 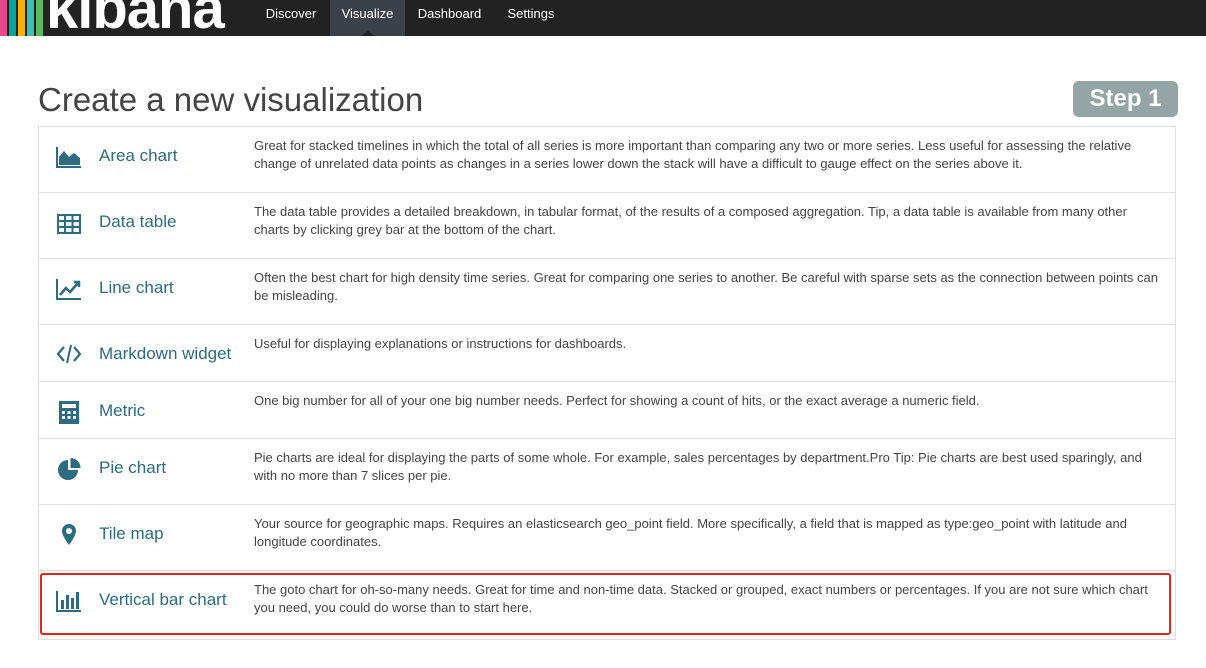 I want to click on calculator-icon, so click(x=69, y=412).